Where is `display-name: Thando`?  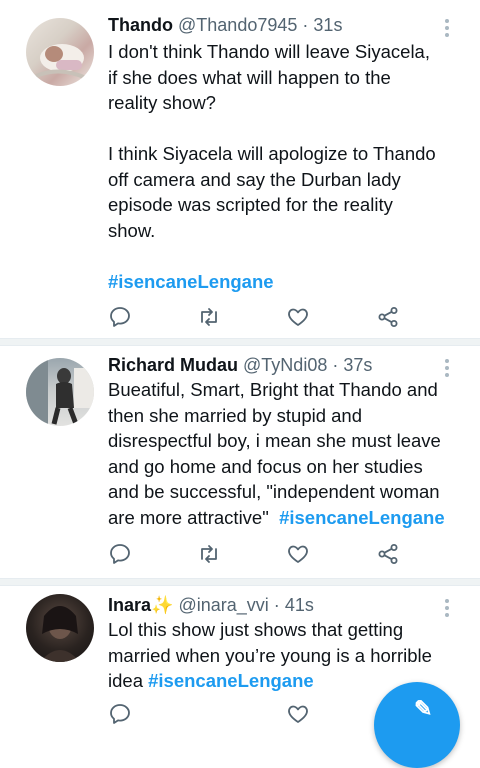
display-name: Thando is located at coordinates (140, 25).